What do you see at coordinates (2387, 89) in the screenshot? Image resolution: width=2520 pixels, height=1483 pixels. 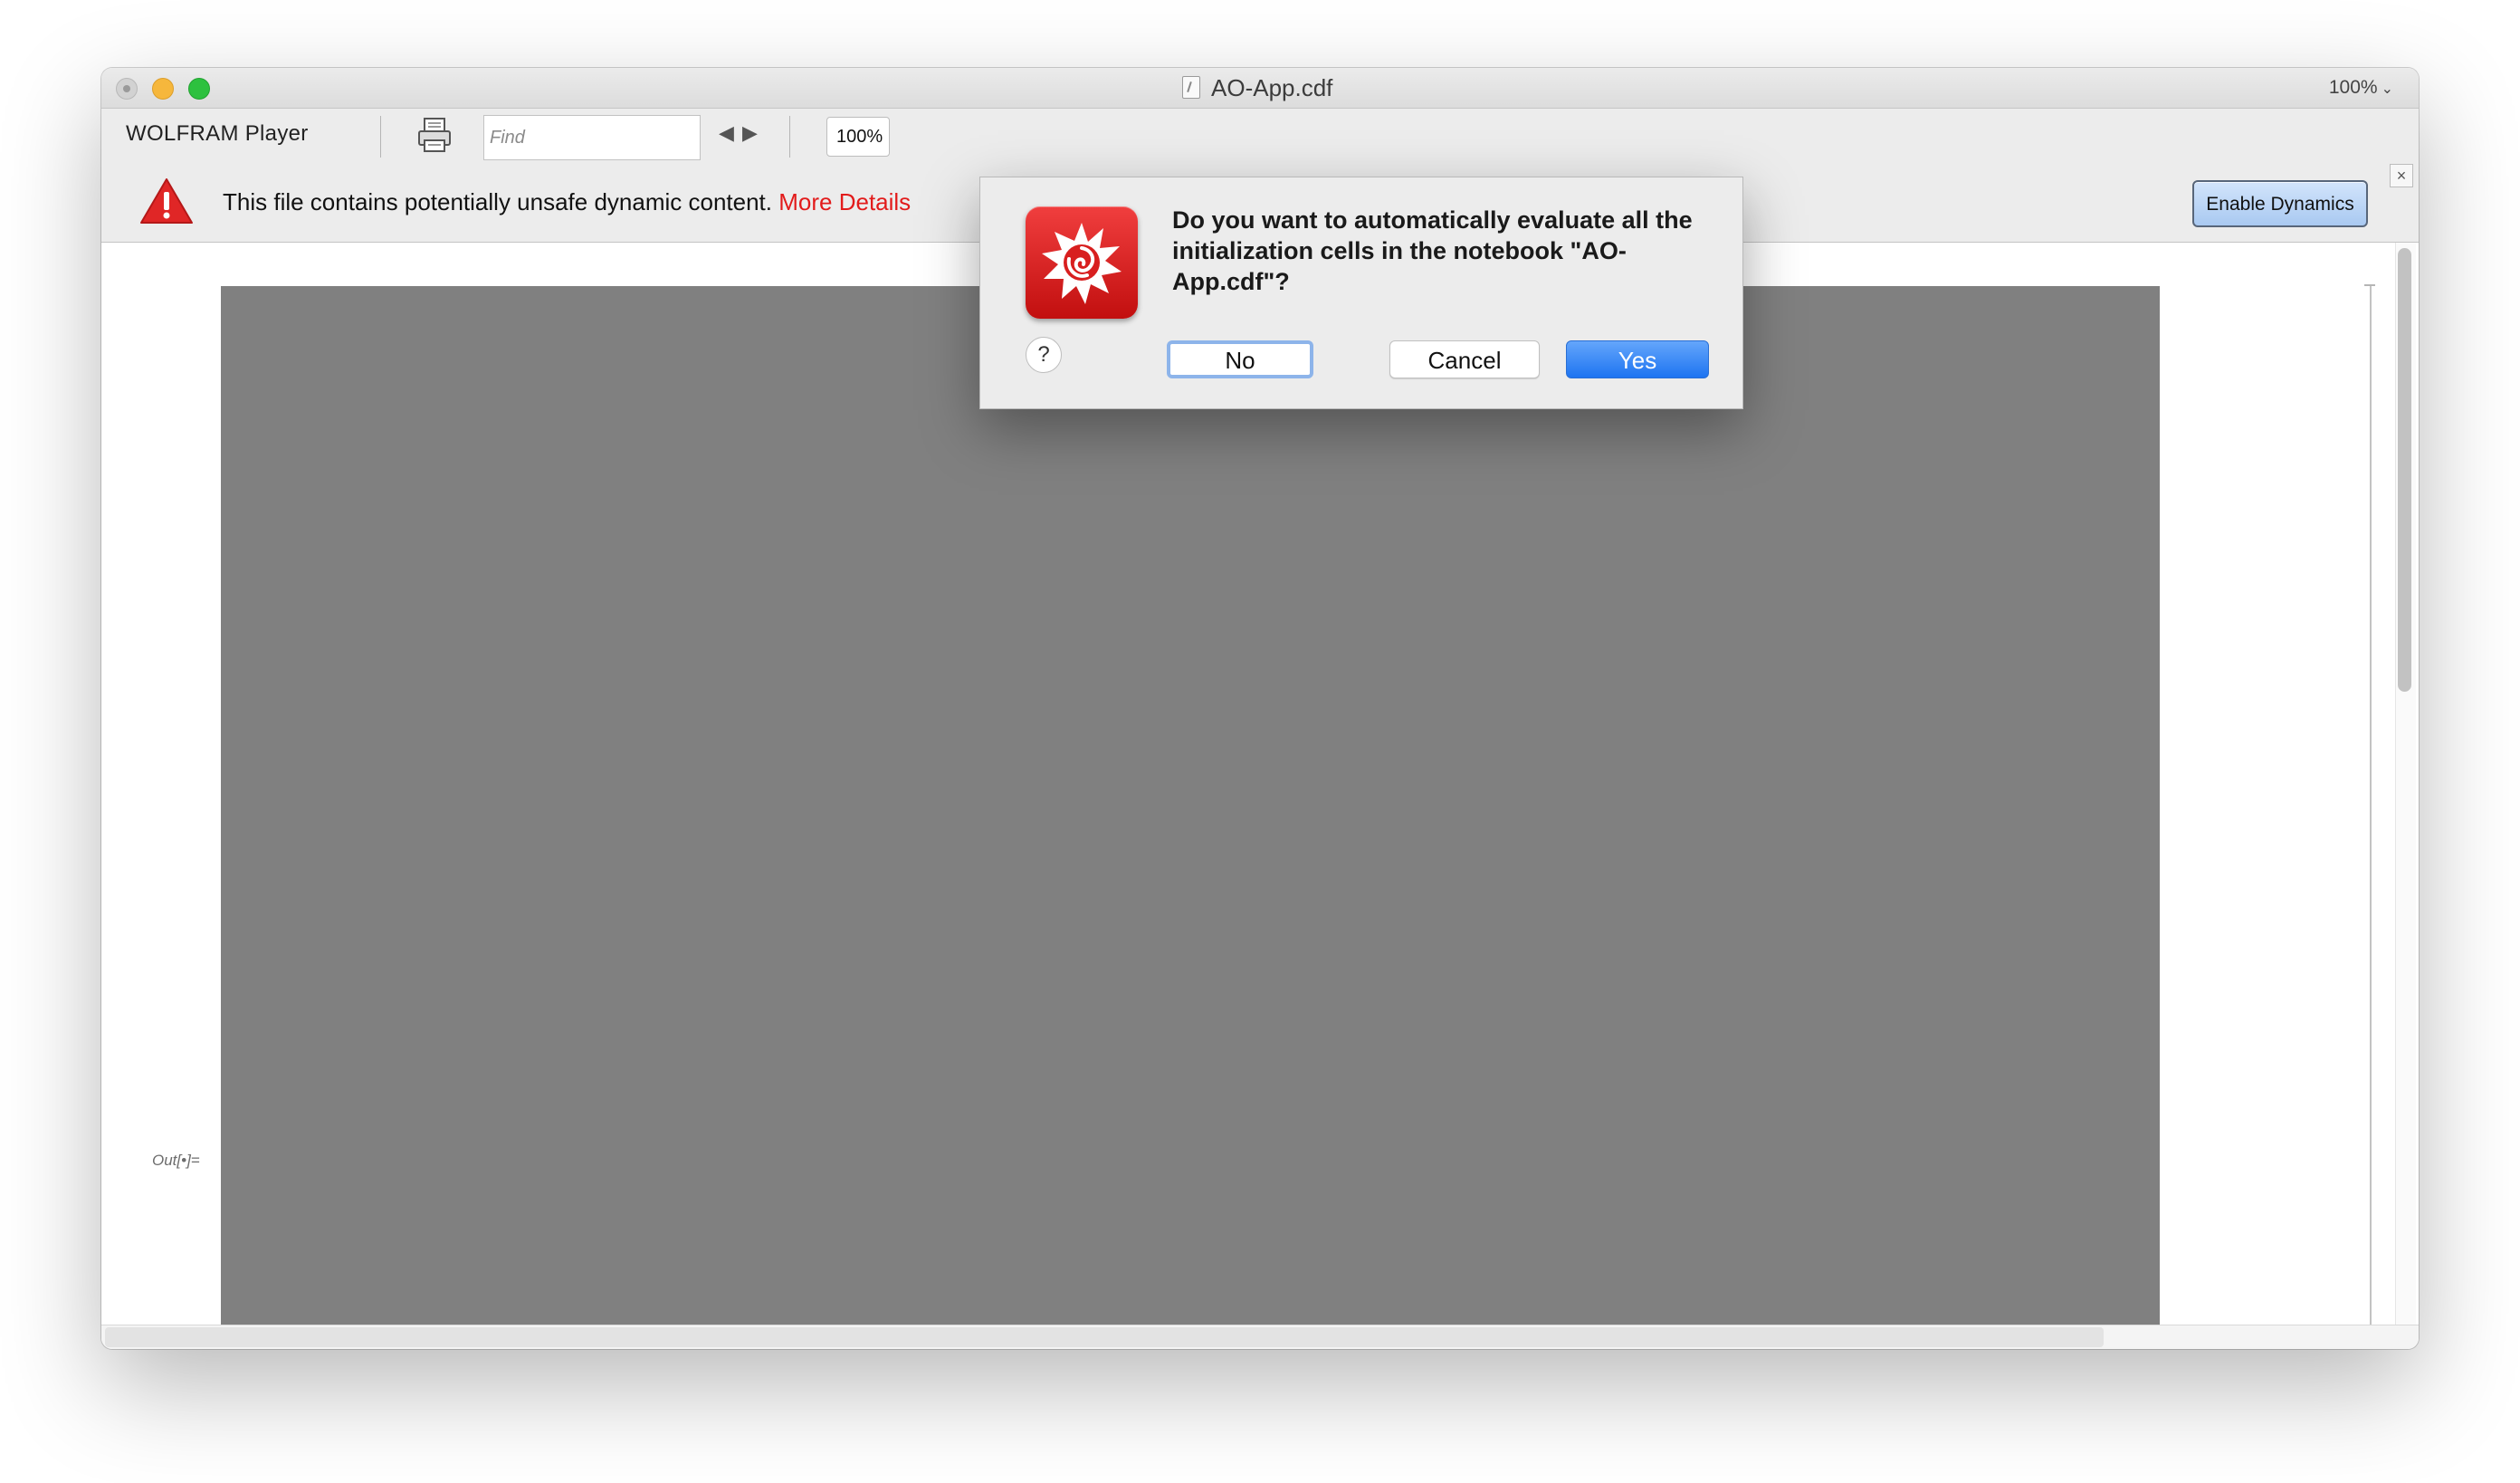 I see `chevron-down-icon: ⌄` at bounding box center [2387, 89].